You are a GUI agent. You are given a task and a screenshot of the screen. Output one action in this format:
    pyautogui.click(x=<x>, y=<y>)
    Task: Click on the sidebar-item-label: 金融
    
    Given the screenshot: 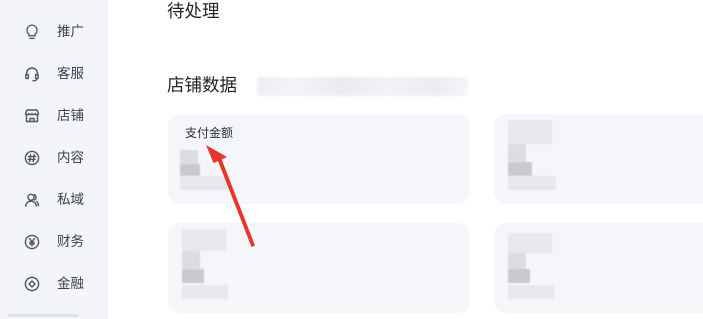 What is the action you would take?
    pyautogui.click(x=70, y=284)
    